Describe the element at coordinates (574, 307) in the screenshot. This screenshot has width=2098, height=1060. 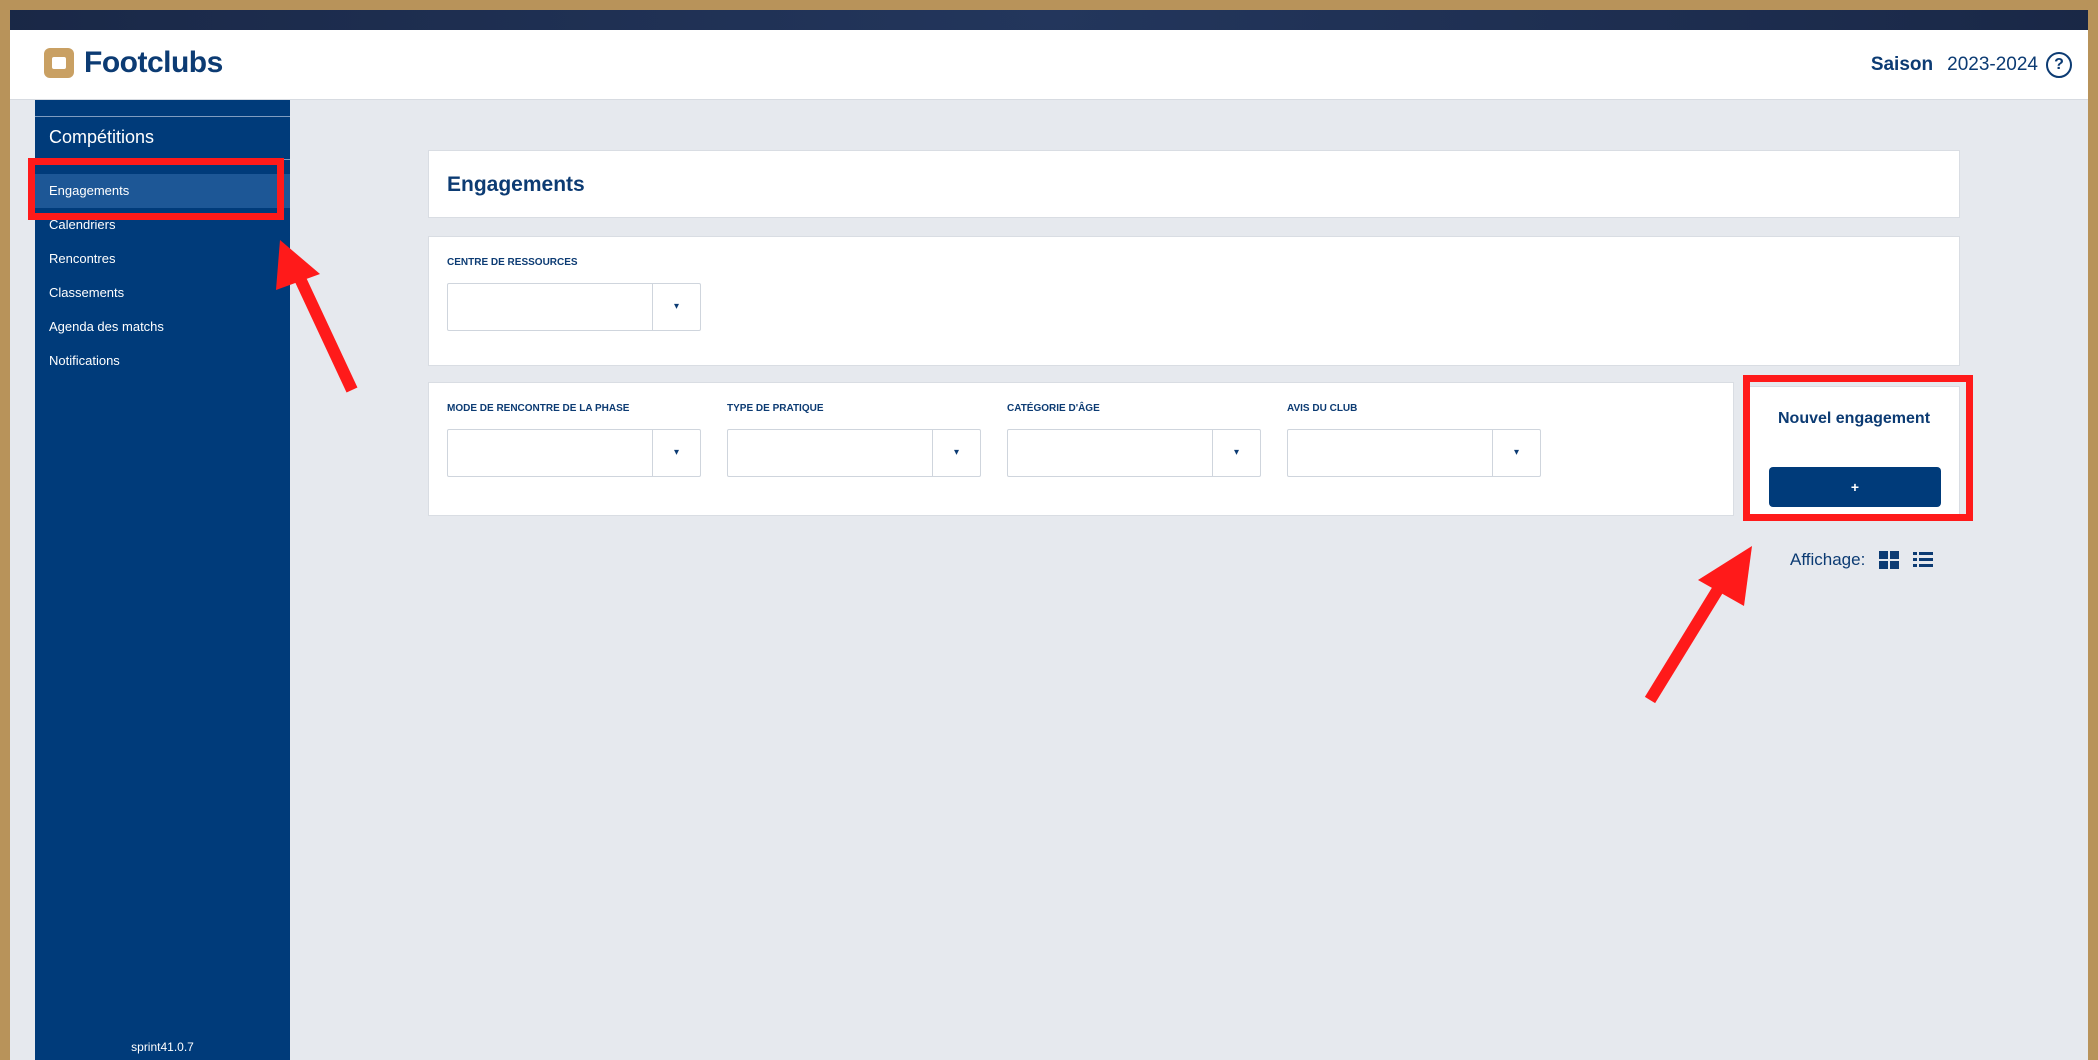
I see `resource-centre-select: ▾` at that location.